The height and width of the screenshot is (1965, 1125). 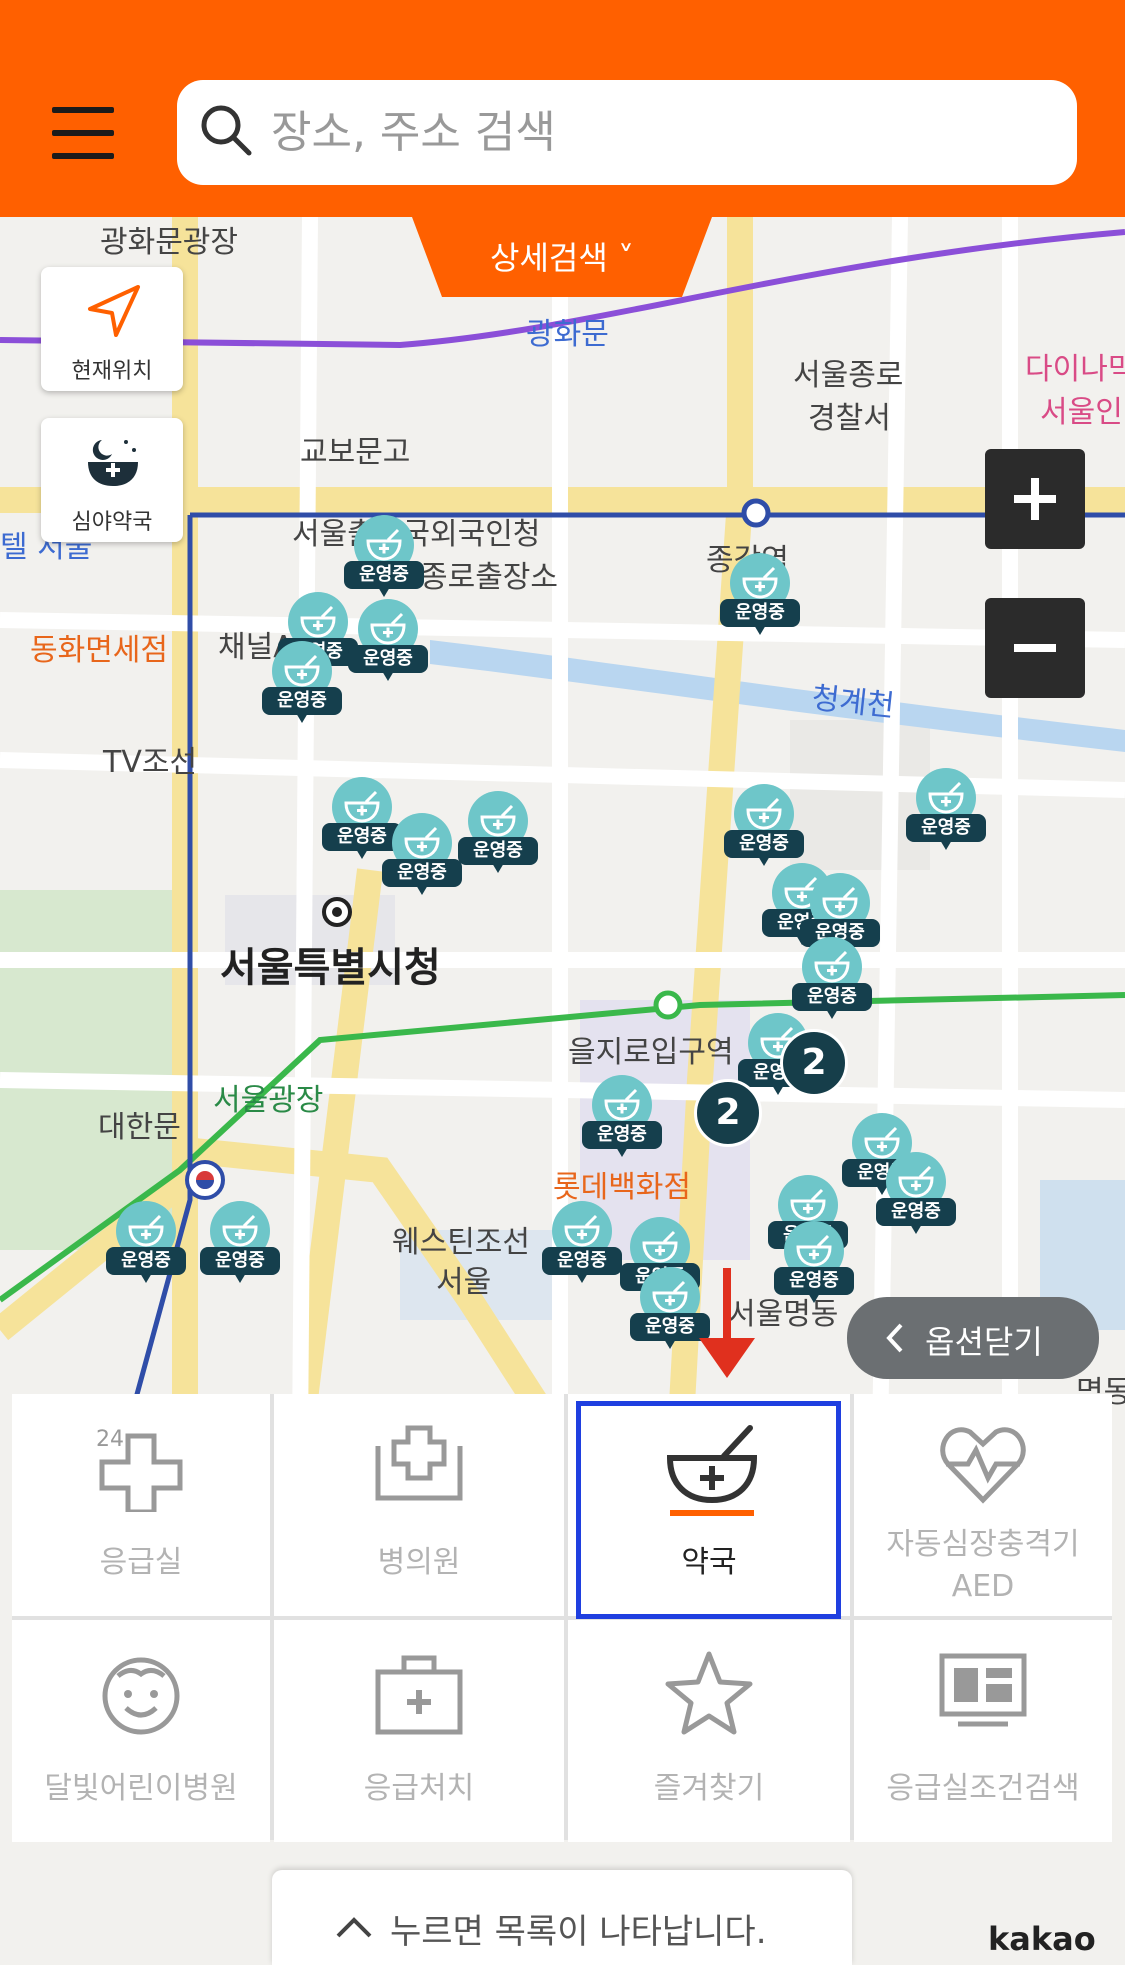 I want to click on chevron-left-icon, so click(x=894, y=1338).